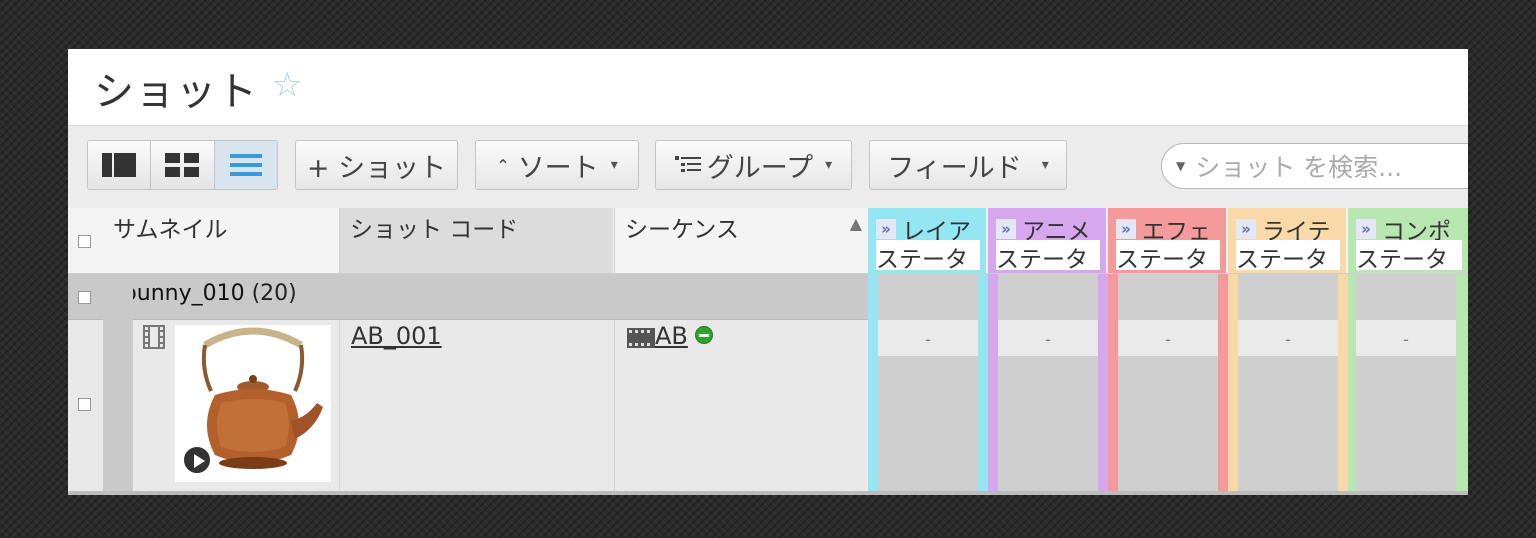 This screenshot has width=1536, height=538. I want to click on sort-icon: ⌃, so click(503, 165).